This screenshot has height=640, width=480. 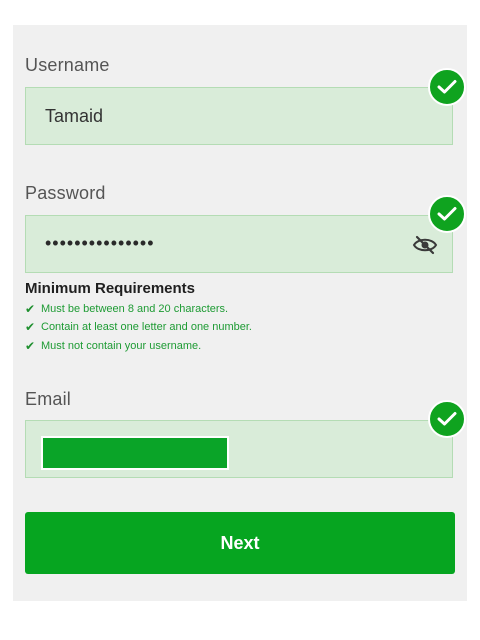 I want to click on email-valid-check-icon, so click(x=447, y=419).